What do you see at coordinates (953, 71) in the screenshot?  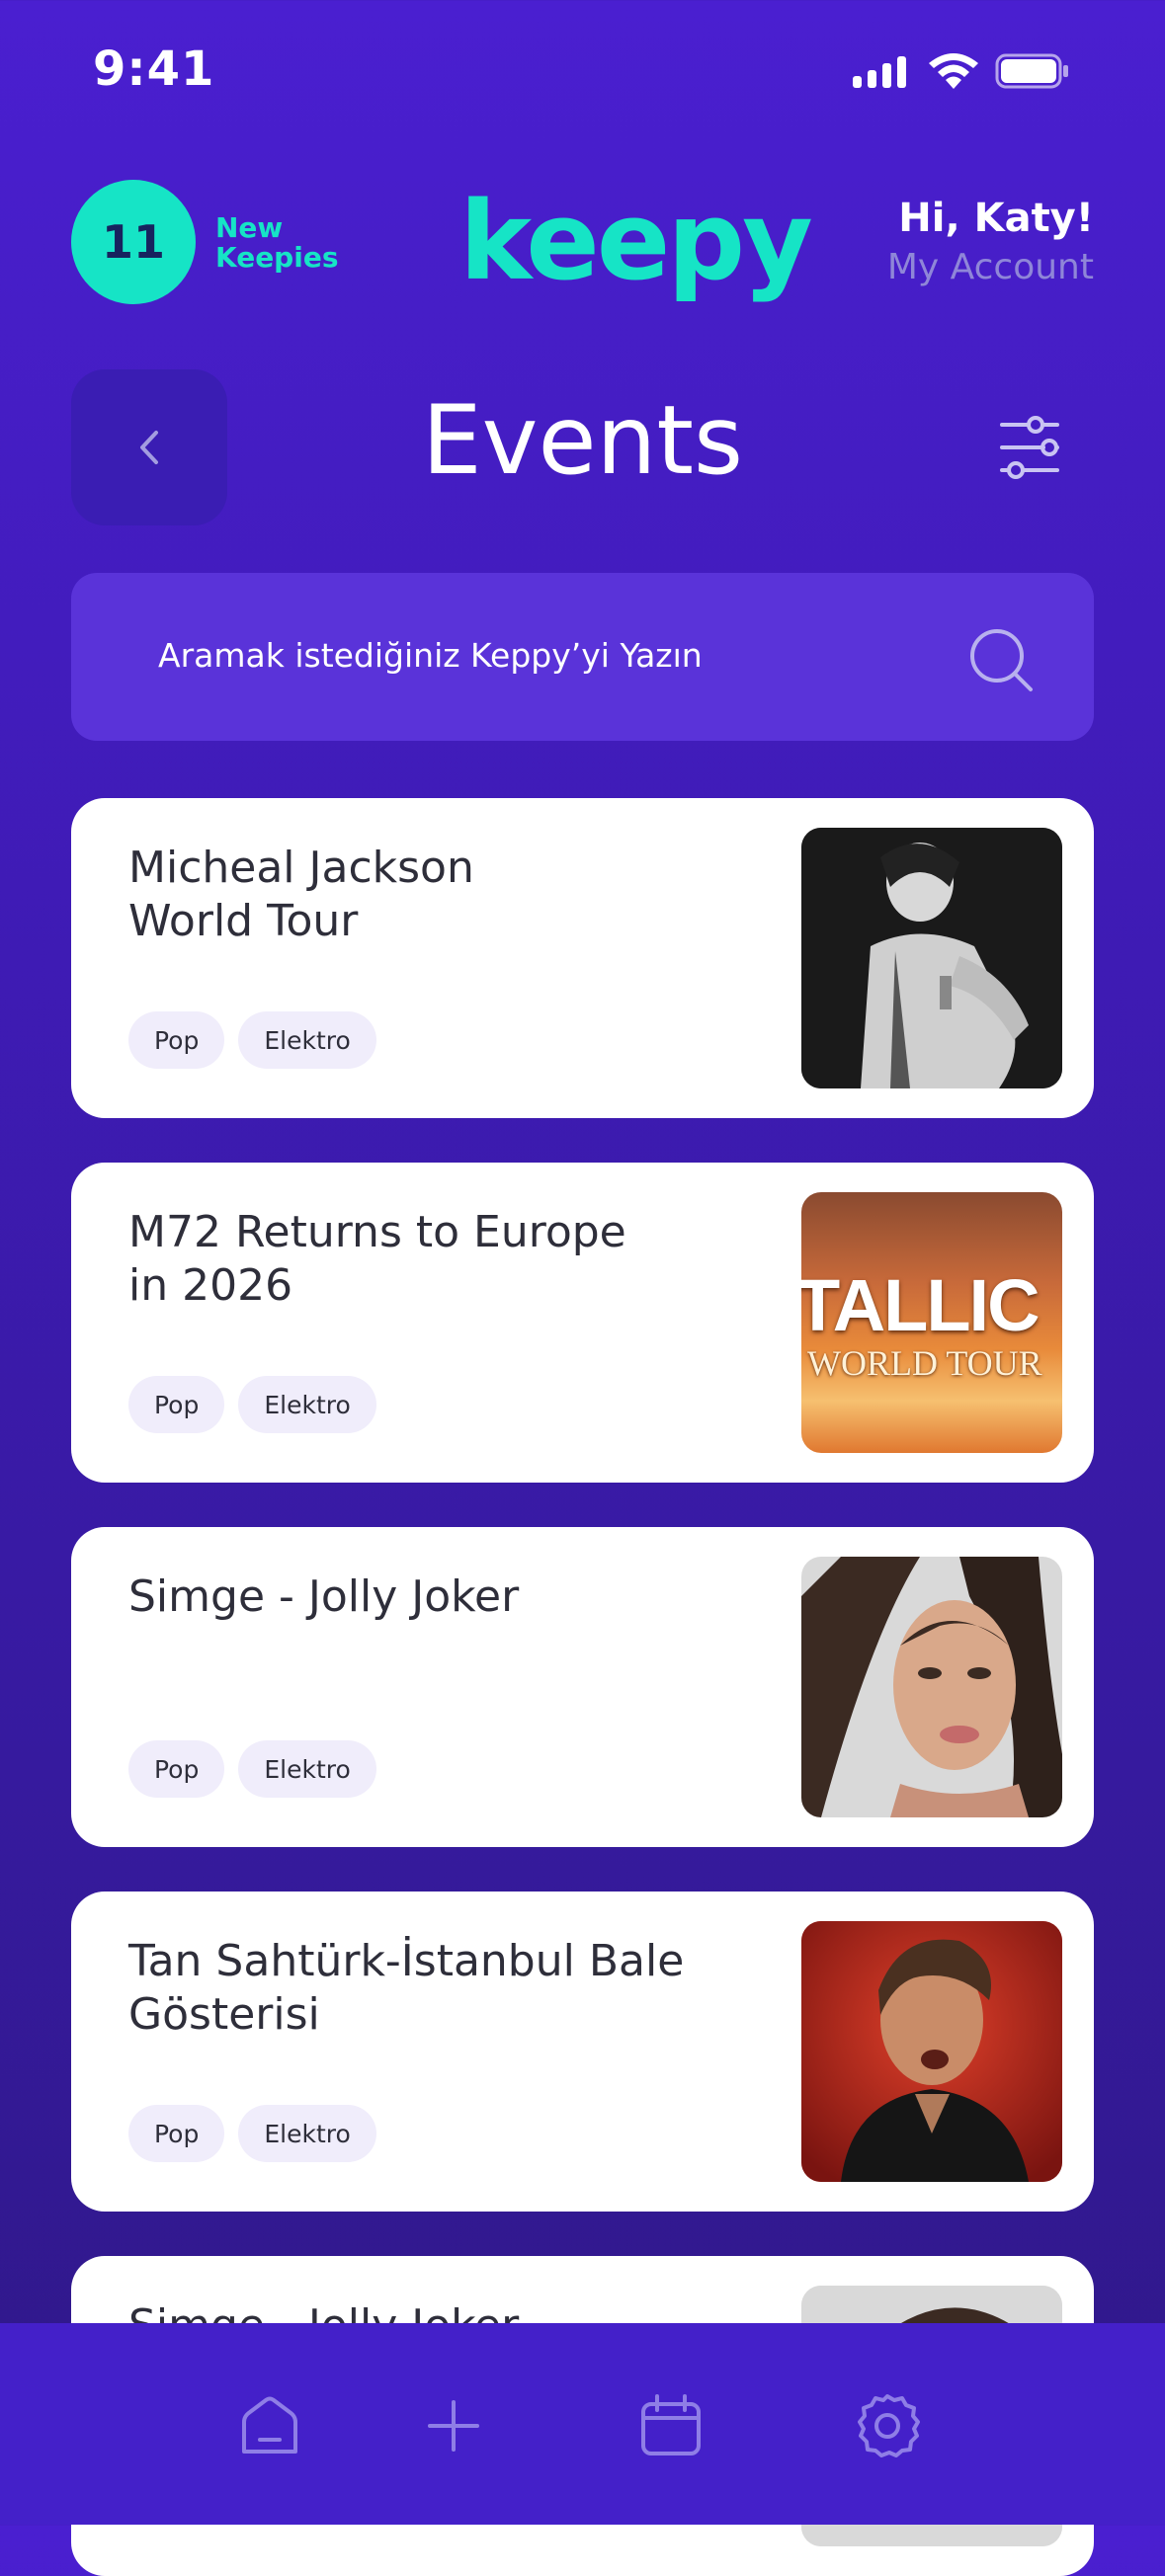 I see `wifi-icon` at bounding box center [953, 71].